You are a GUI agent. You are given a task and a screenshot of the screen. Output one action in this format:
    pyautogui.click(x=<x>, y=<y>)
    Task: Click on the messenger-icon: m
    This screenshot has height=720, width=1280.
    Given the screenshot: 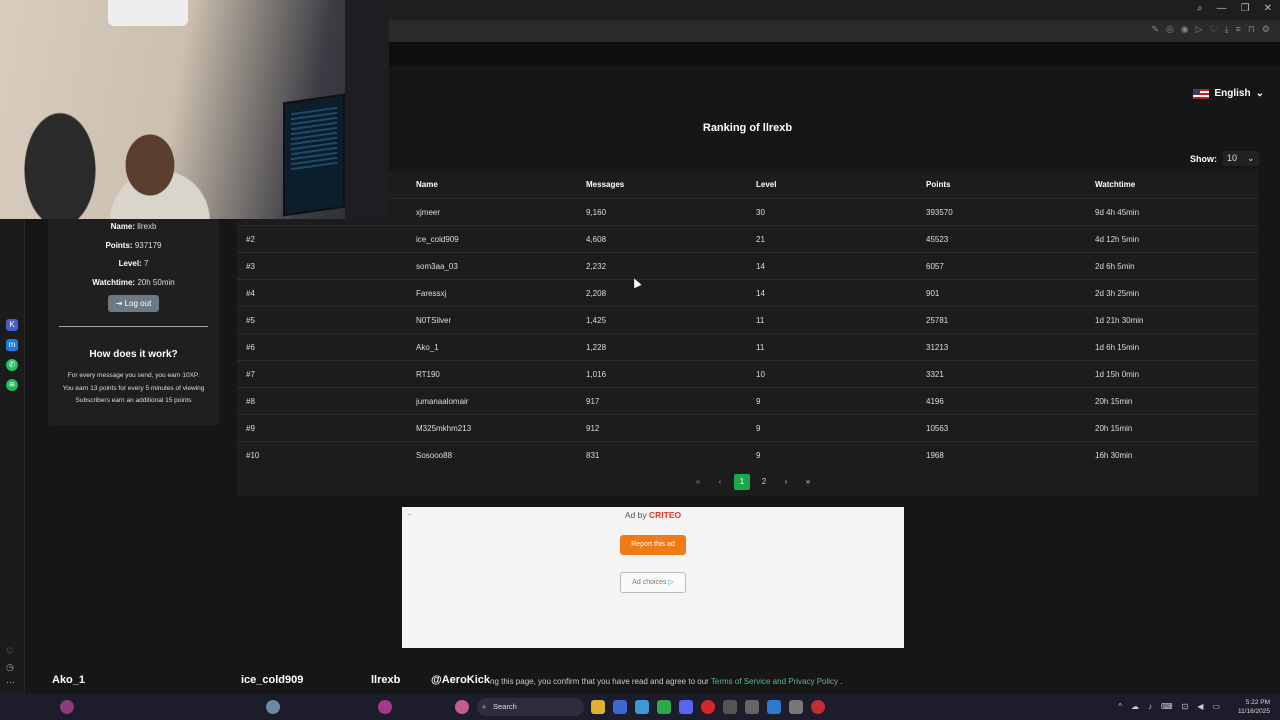 What is the action you would take?
    pyautogui.click(x=12, y=345)
    